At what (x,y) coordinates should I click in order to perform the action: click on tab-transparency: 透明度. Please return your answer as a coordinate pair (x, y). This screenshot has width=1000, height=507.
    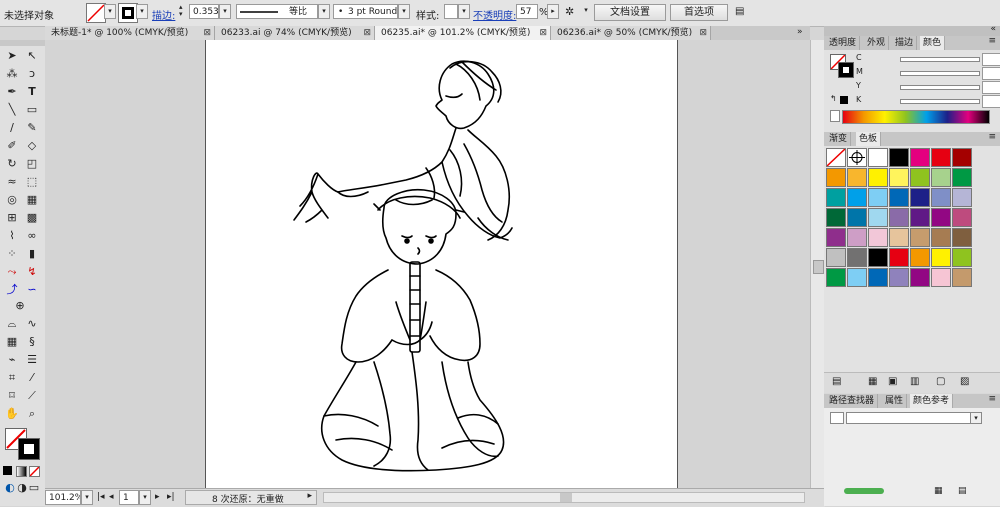
    Looking at the image, I should click on (843, 43).